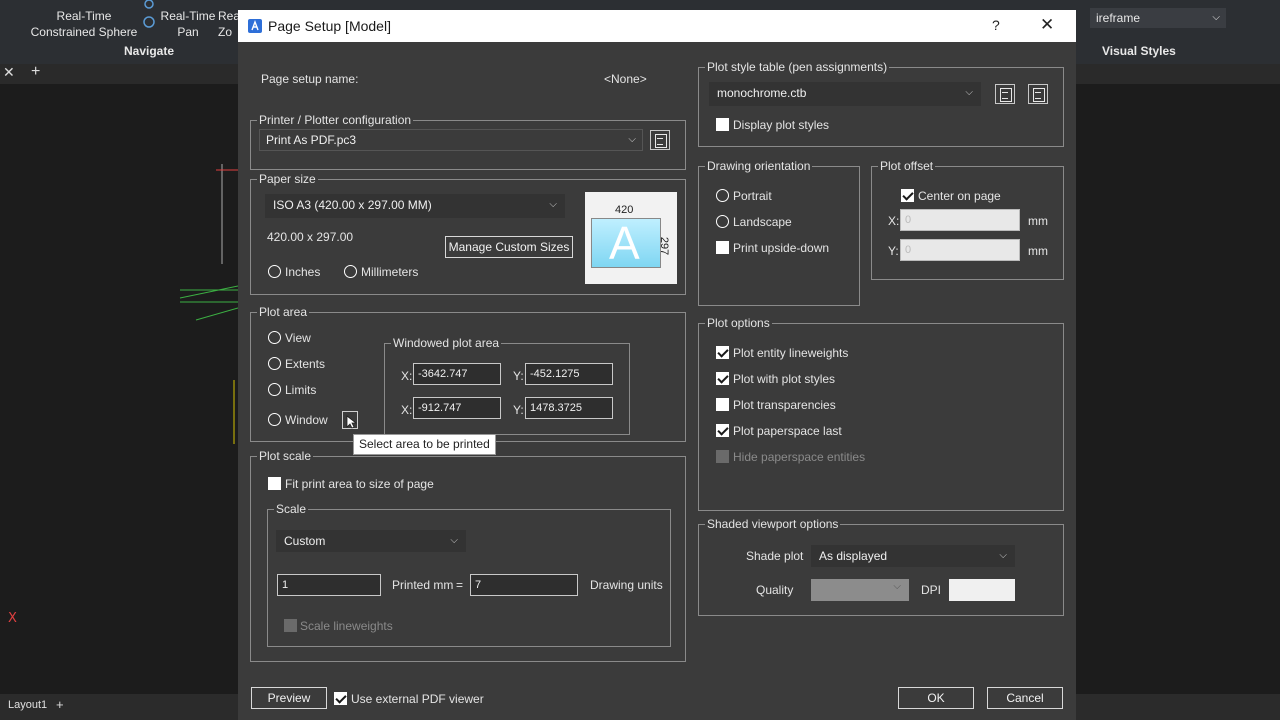 Image resolution: width=1280 pixels, height=720 pixels. What do you see at coordinates (27, 705) in the screenshot?
I see `layout-tab: Layout1` at bounding box center [27, 705].